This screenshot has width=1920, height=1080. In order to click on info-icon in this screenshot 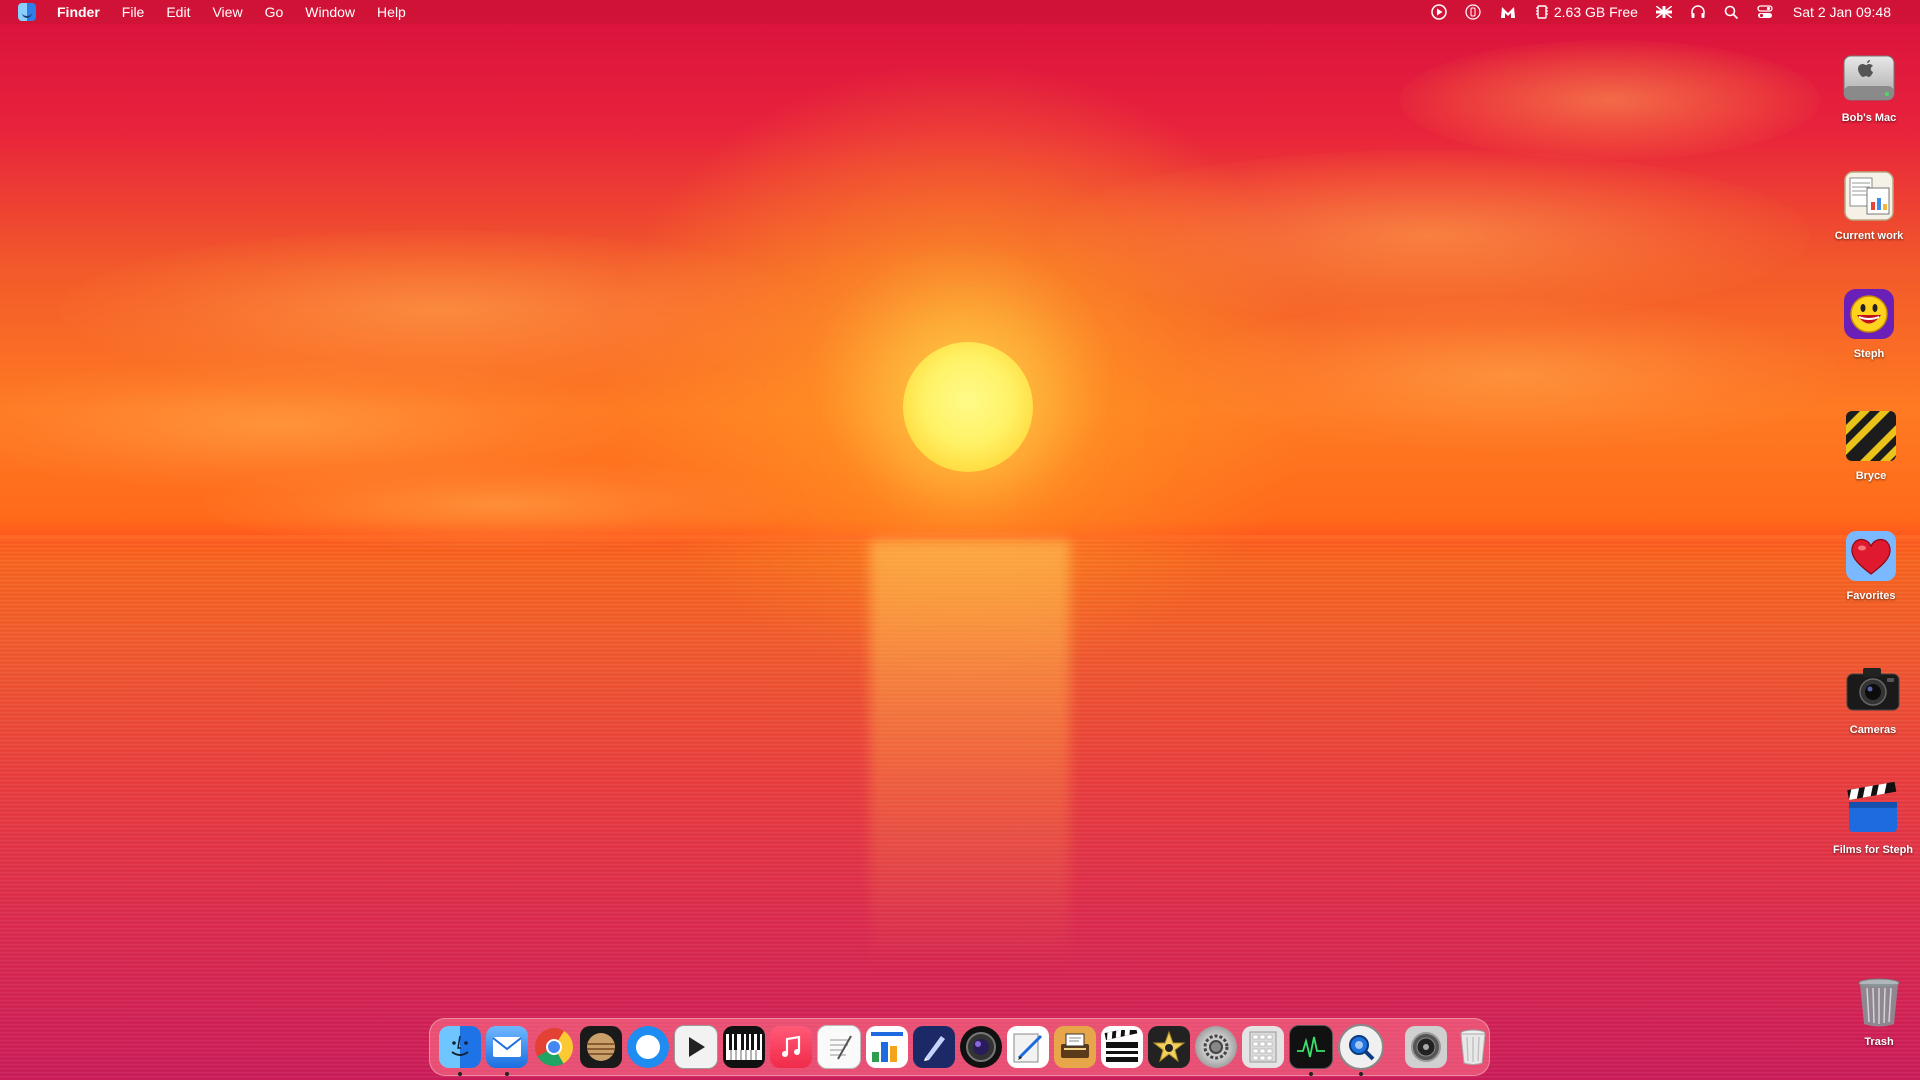, I will do `click(1473, 12)`.